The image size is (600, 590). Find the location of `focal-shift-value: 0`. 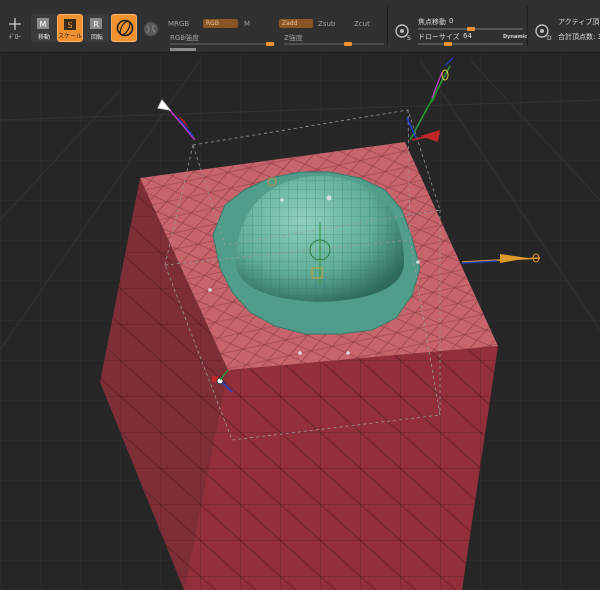

focal-shift-value: 0 is located at coordinates (451, 21).